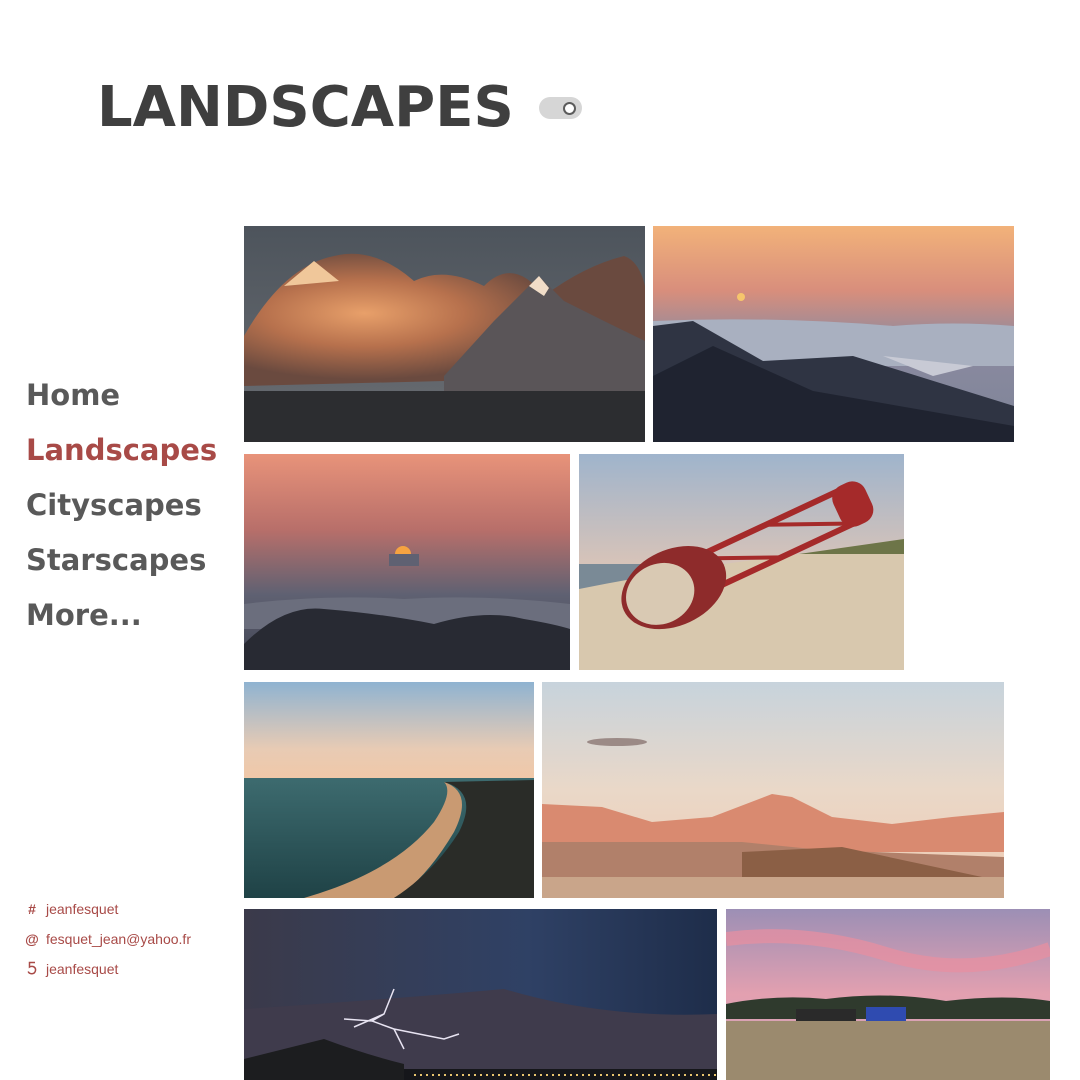  Describe the element at coordinates (444, 334) in the screenshot. I see `photo-mountain-clouds` at that location.